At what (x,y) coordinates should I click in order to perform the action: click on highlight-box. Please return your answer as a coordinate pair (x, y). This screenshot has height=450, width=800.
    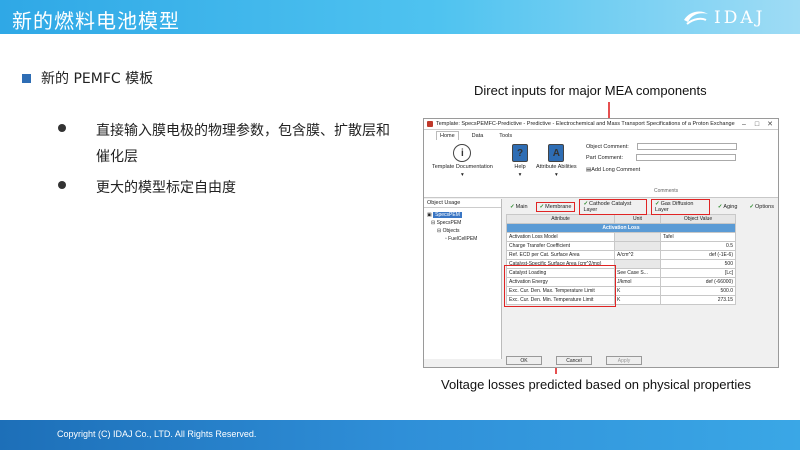
    Looking at the image, I should click on (560, 286).